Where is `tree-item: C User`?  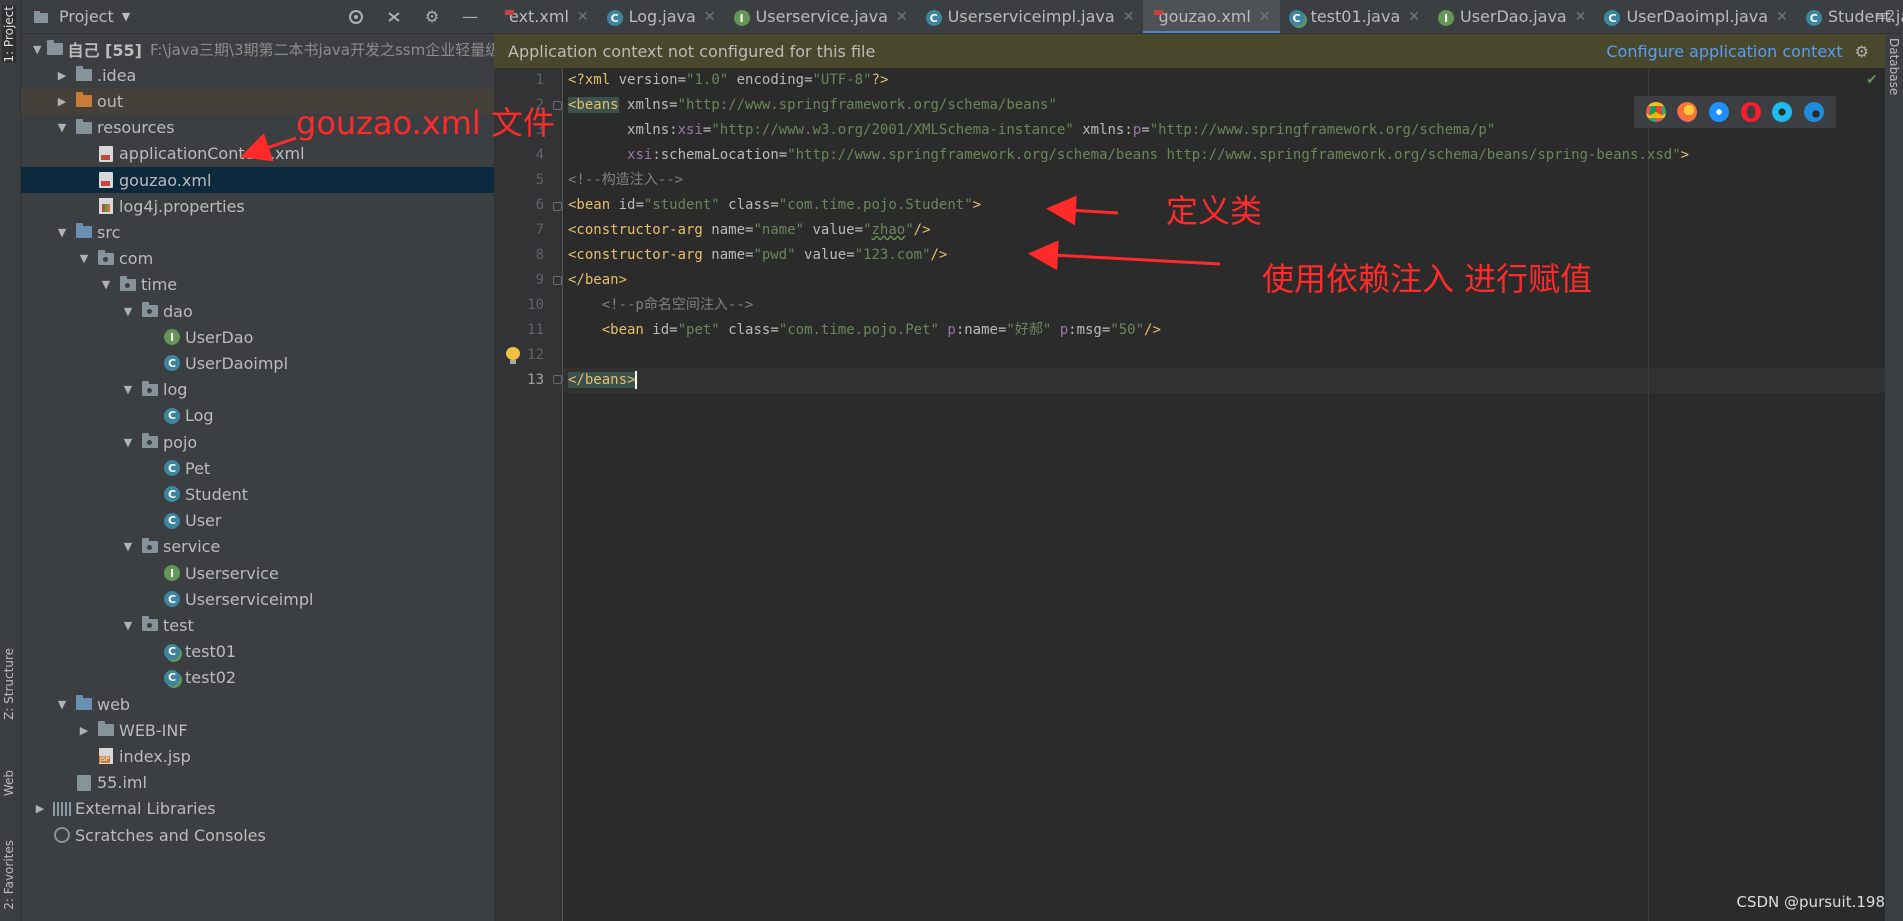 tree-item: C User is located at coordinates (257, 521).